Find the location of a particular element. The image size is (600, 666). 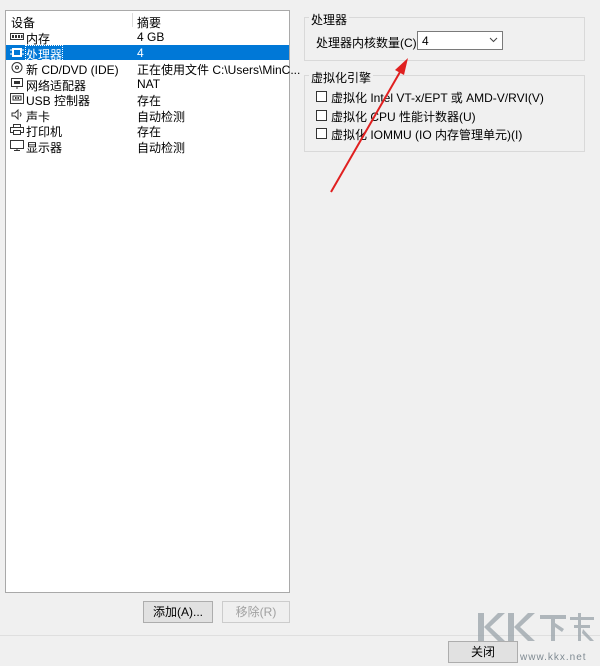

processor-group-title: 处理器 is located at coordinates (329, 19).